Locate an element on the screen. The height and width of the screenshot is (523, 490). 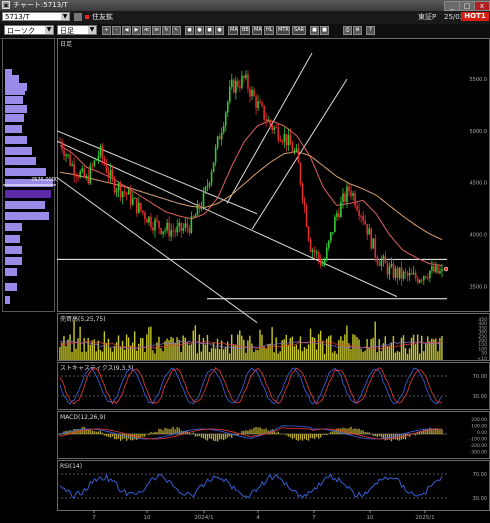
sar-button: SAR is located at coordinates (299, 30).